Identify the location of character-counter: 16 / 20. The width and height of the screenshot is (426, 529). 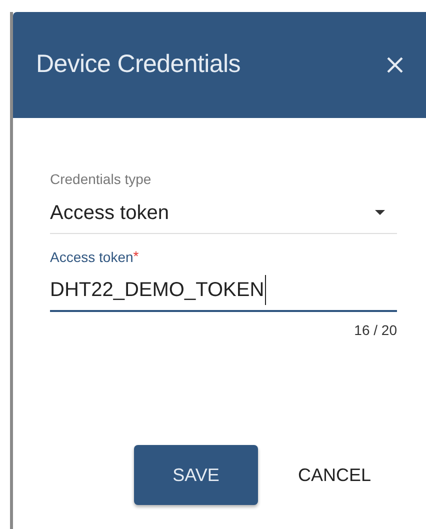
(375, 330).